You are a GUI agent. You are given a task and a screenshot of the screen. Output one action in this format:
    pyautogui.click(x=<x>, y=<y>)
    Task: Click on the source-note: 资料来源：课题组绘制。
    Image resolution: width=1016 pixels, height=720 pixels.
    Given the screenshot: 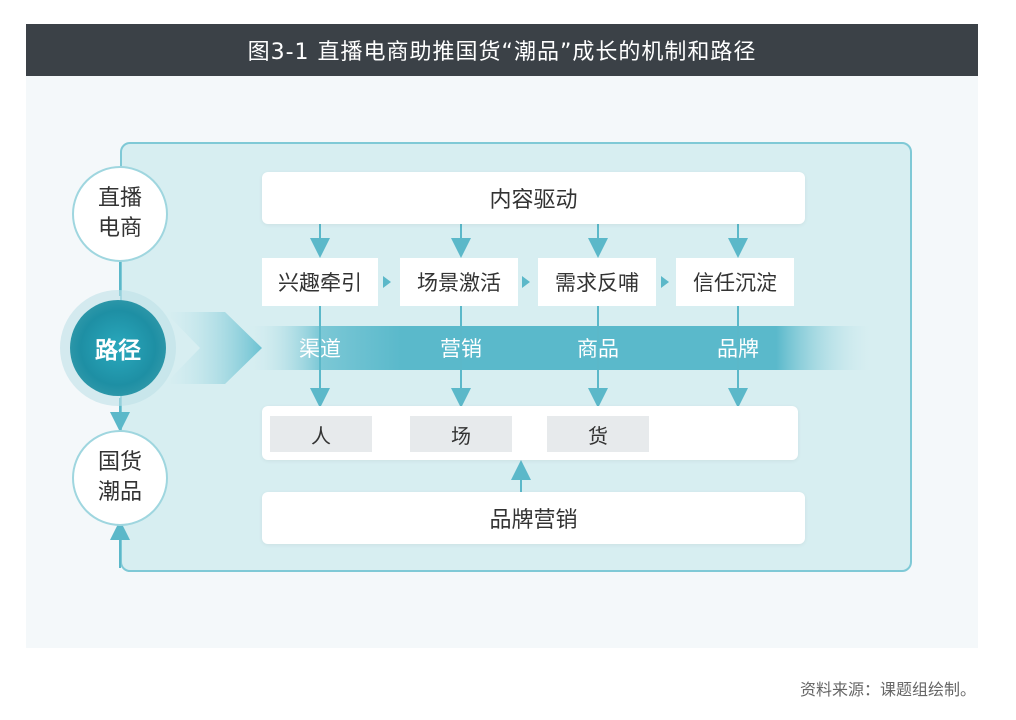 What is the action you would take?
    pyautogui.click(x=887, y=689)
    